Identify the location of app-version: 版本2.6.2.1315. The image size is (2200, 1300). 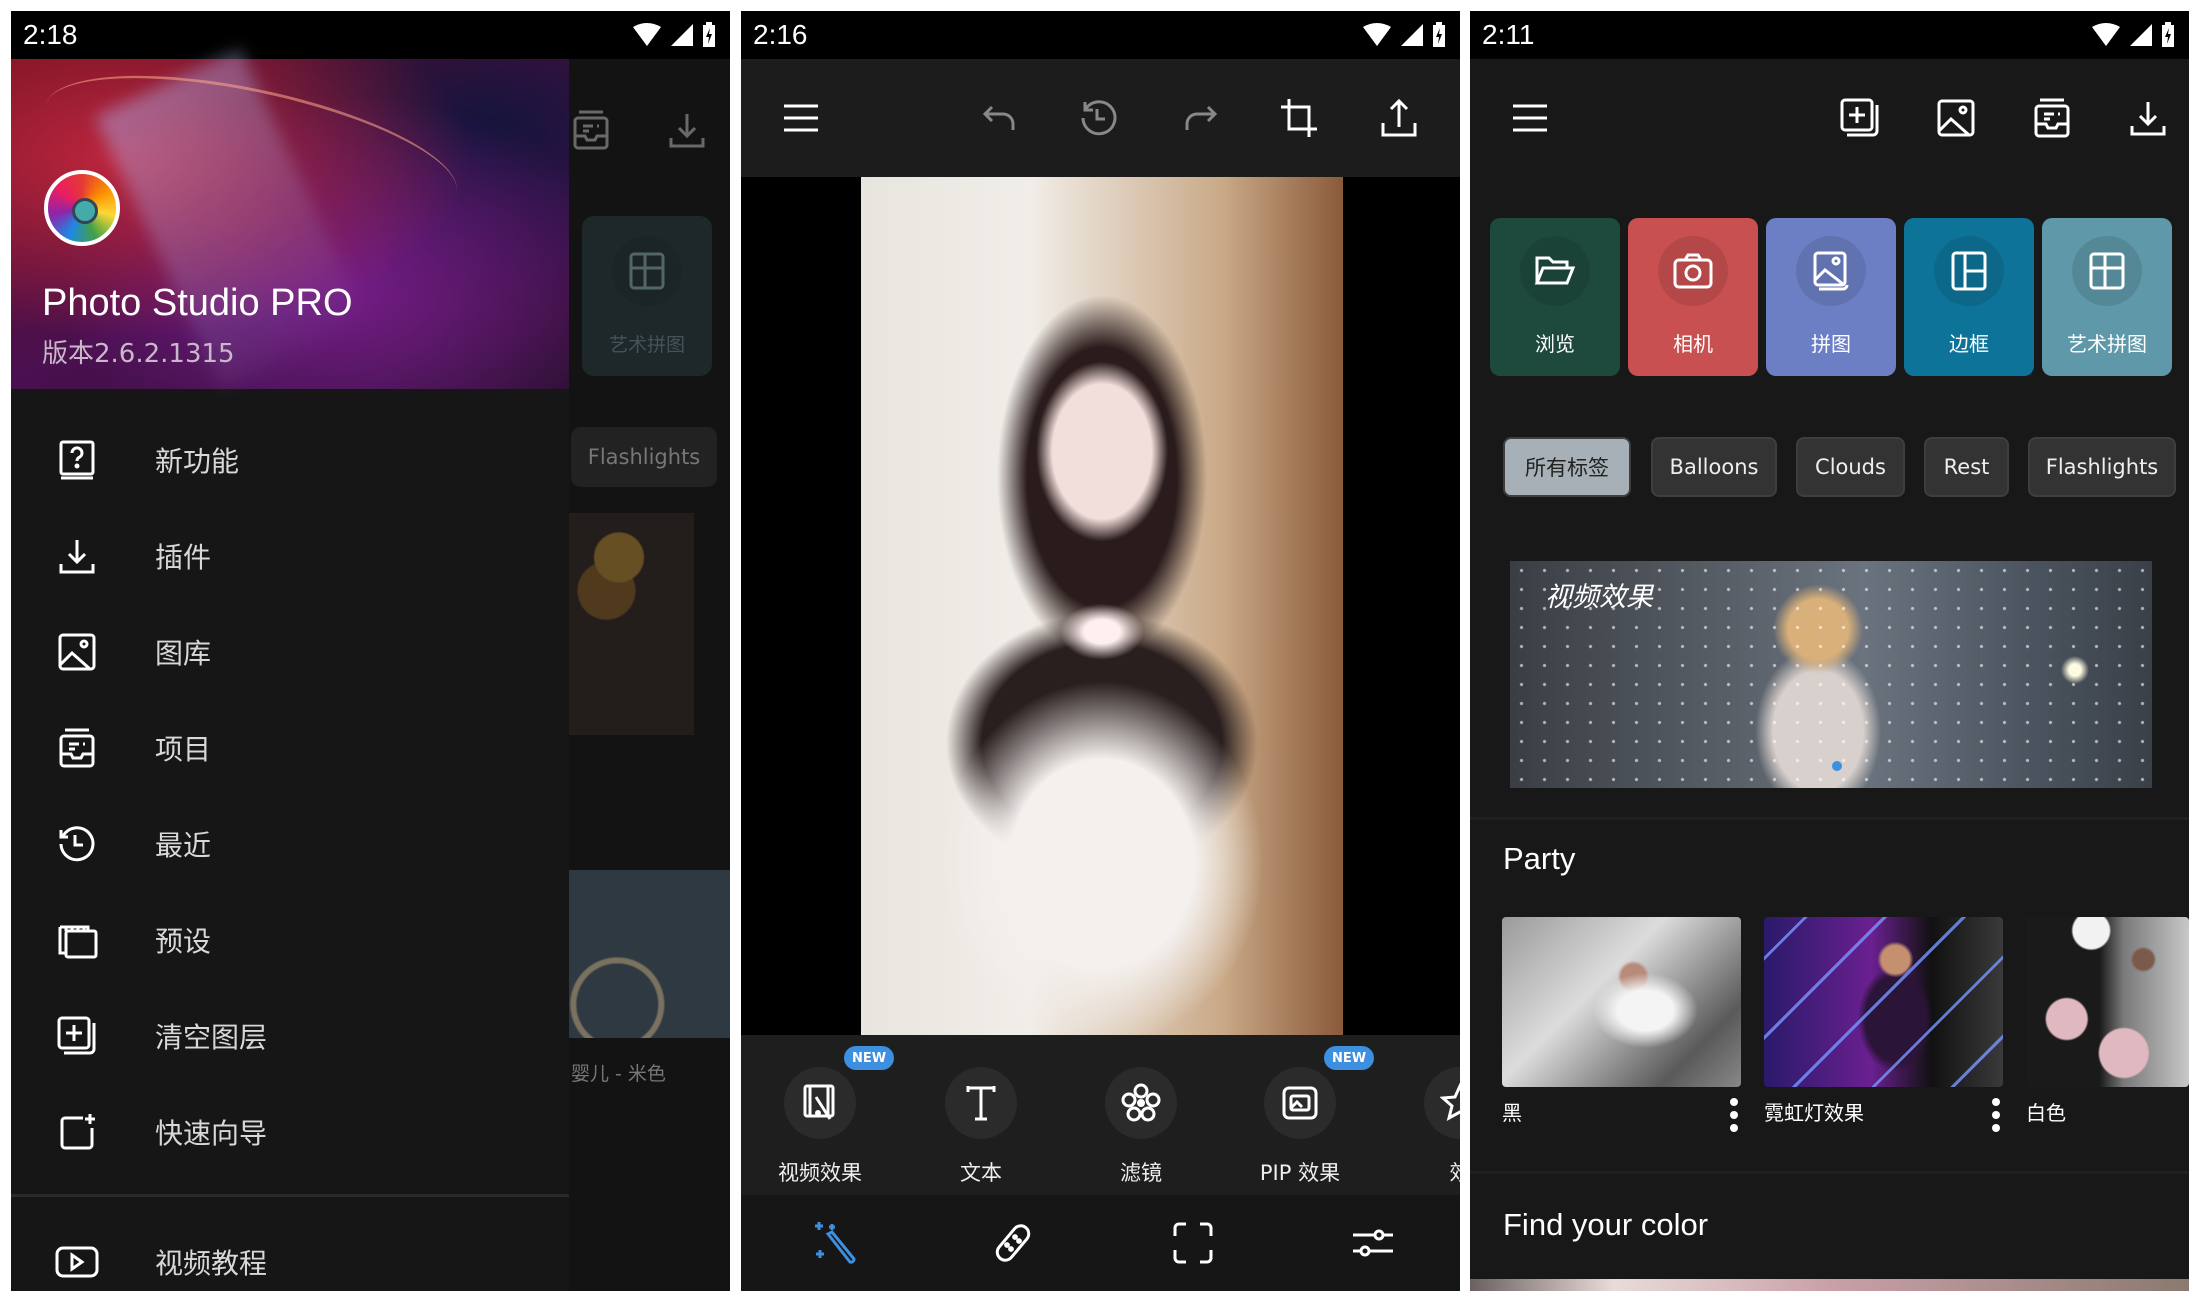
(138, 354).